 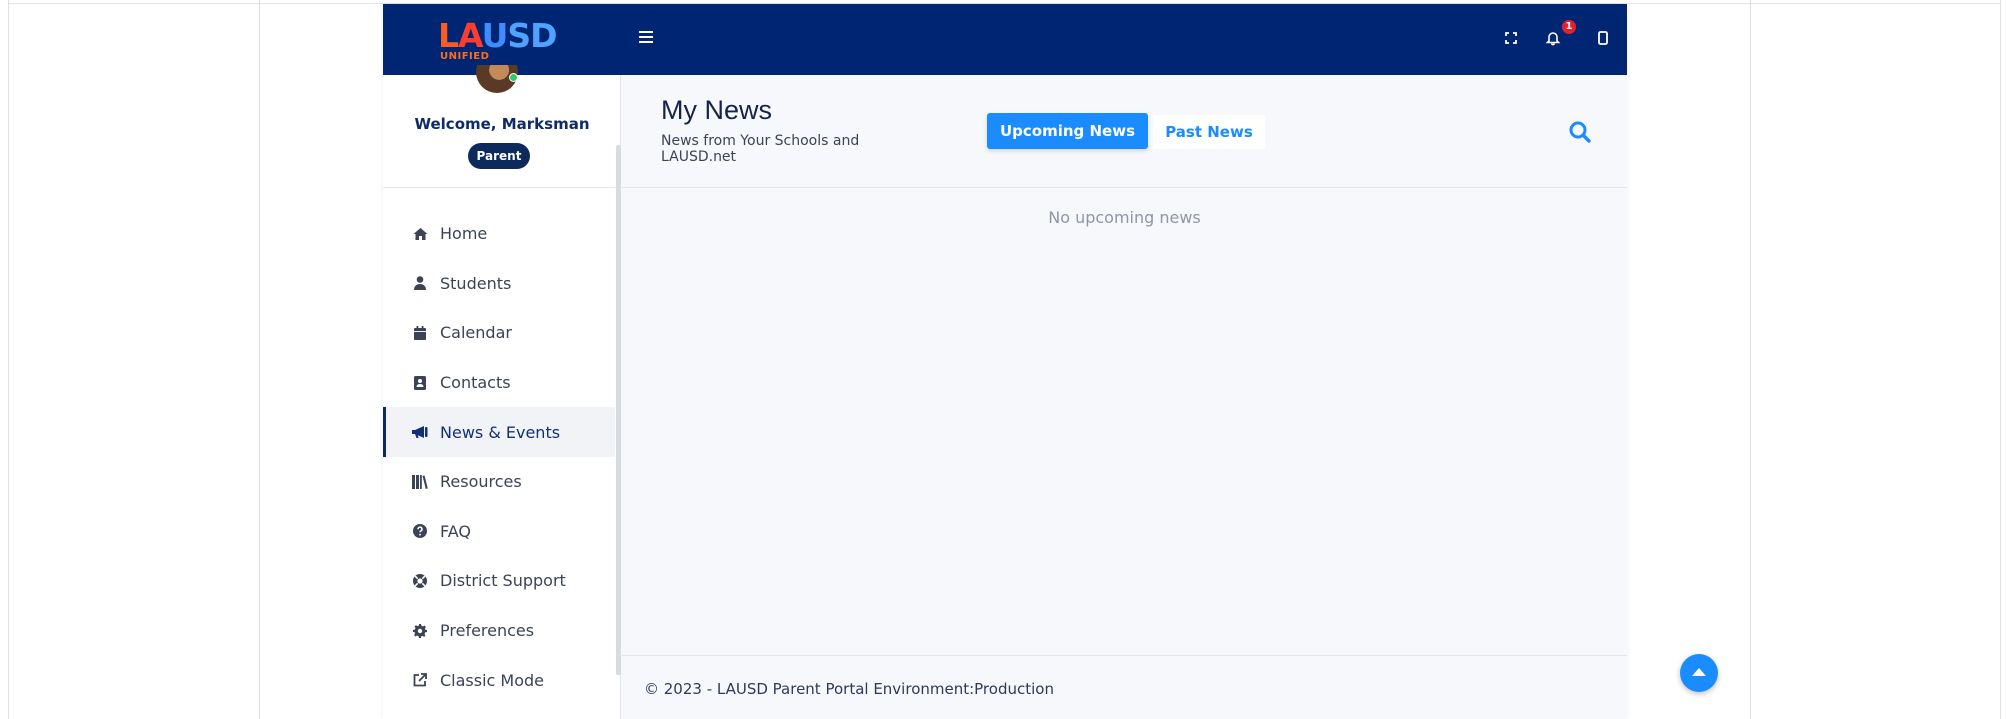 I want to click on scroll-to-top-button, so click(x=1699, y=673).